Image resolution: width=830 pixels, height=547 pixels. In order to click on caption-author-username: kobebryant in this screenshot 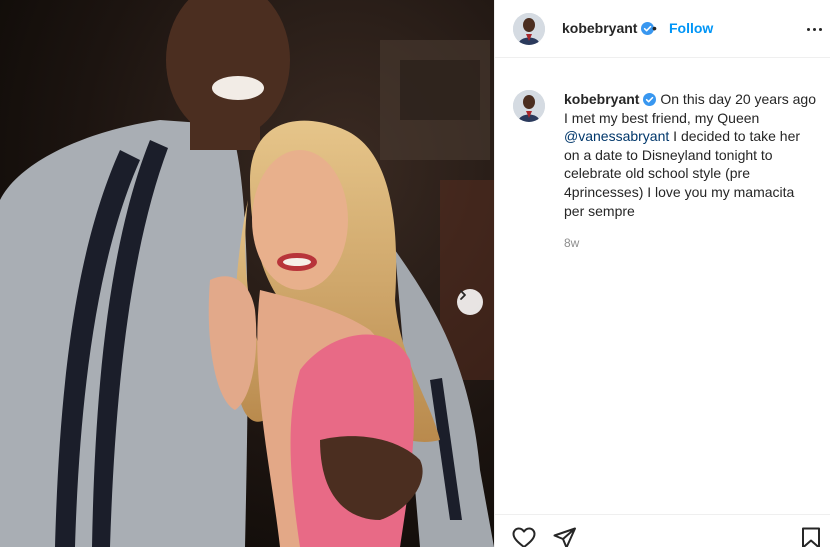, I will do `click(601, 99)`.